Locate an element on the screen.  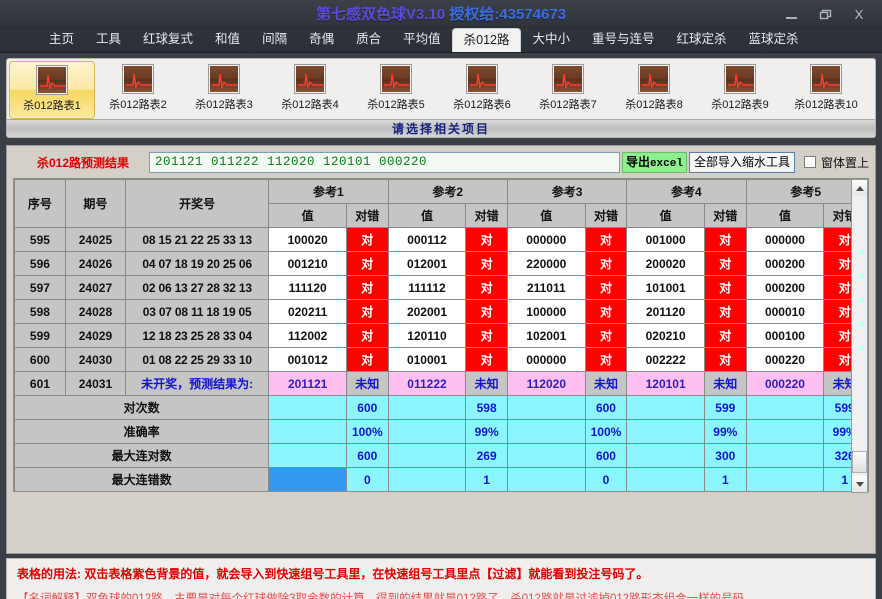
cell-value-1: 020211 is located at coordinates (308, 311).